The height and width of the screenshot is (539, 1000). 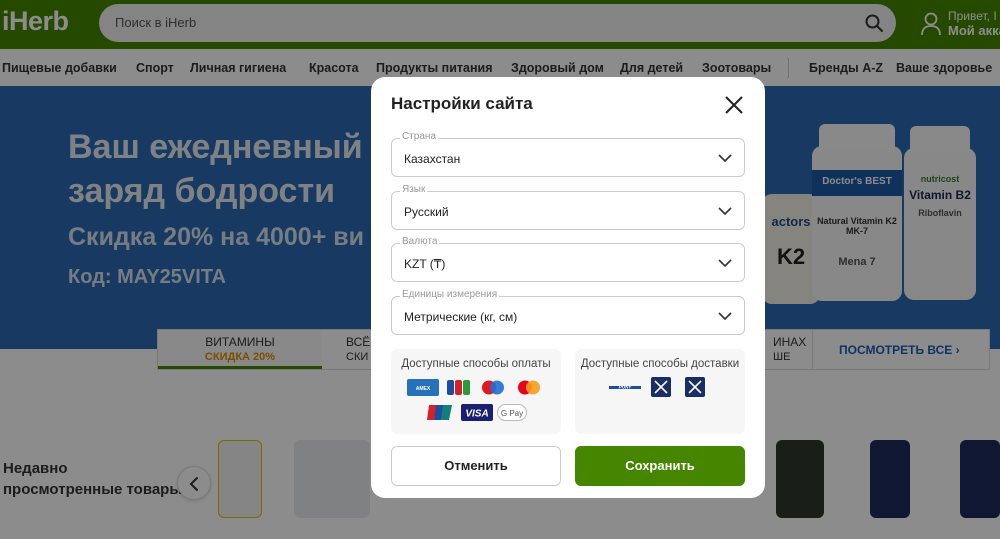 What do you see at coordinates (568, 259) in the screenshot?
I see `currency-select: Валюта KZT (₸)` at bounding box center [568, 259].